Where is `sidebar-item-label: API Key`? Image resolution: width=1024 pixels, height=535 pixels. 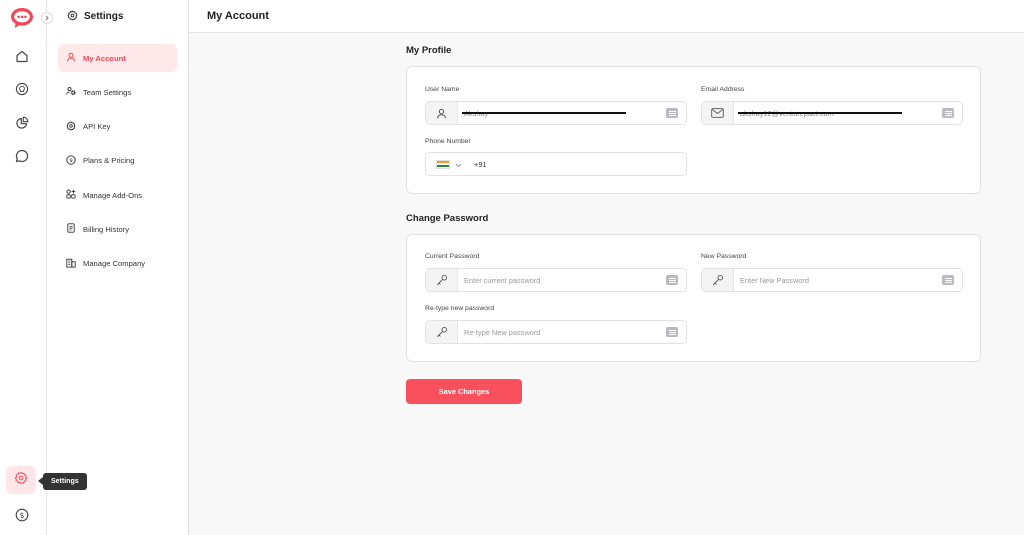
sidebar-item-label: API Key is located at coordinates (97, 127).